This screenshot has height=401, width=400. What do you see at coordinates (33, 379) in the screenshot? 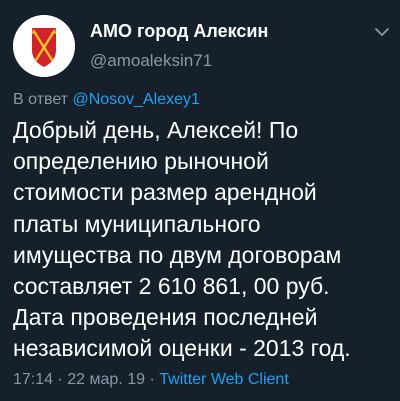
I see `tweet-time: 17:14` at bounding box center [33, 379].